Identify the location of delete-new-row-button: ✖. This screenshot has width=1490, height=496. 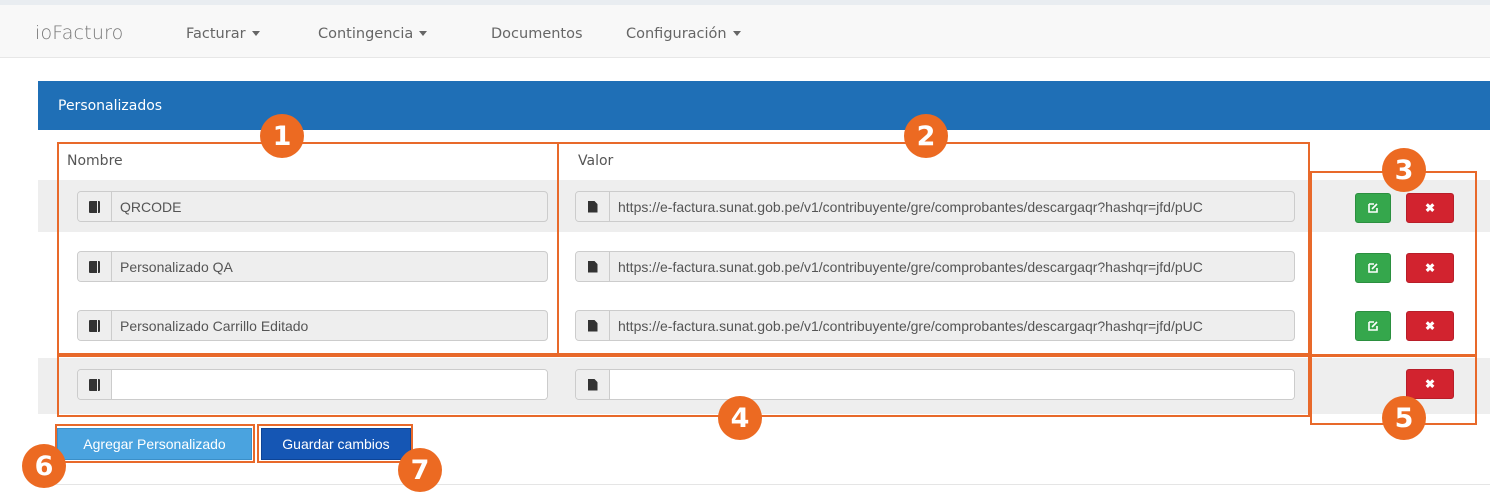
(1430, 384).